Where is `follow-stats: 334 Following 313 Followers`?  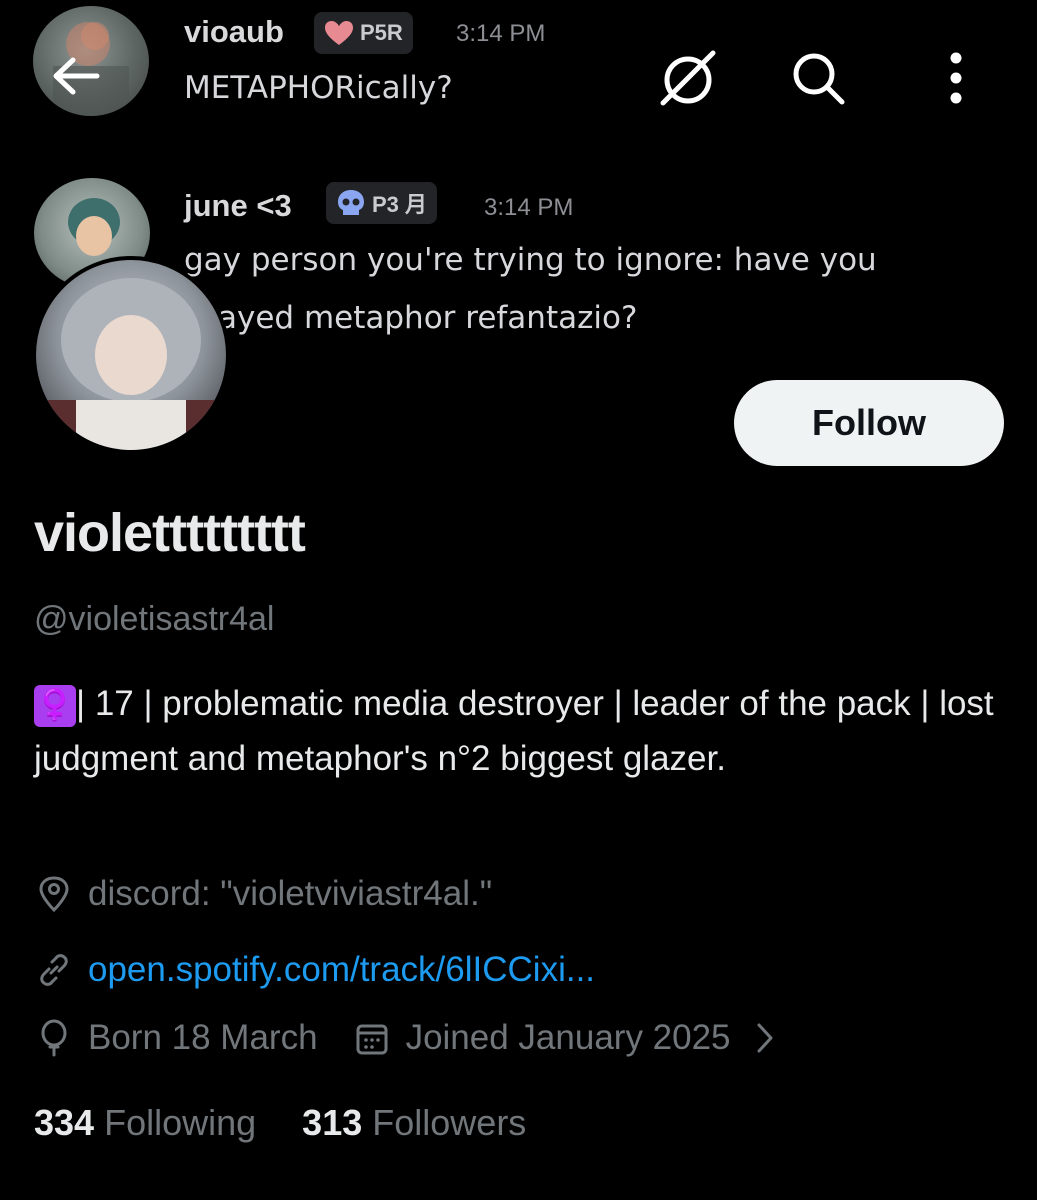 follow-stats: 334 Following 313 Followers is located at coordinates (280, 1123).